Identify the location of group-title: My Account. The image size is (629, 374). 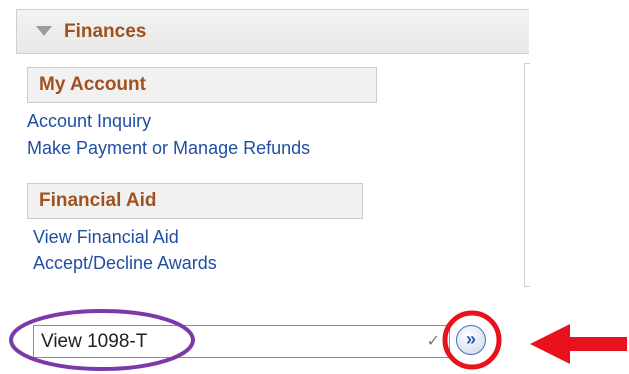
(92, 84).